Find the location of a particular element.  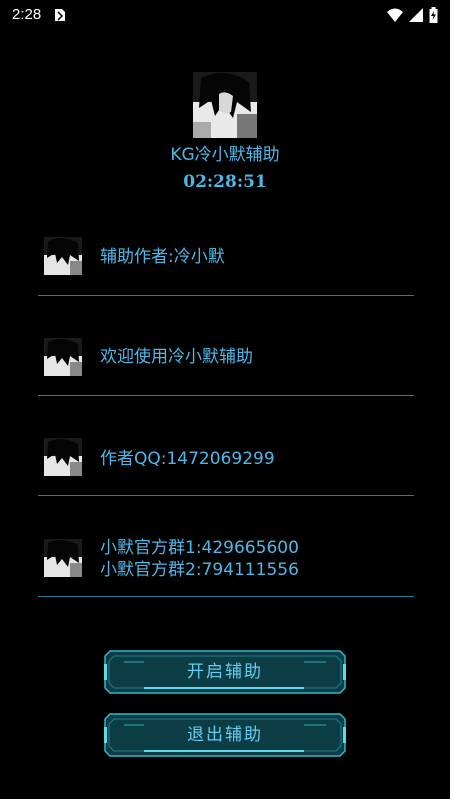

divider is located at coordinates (226, 596).